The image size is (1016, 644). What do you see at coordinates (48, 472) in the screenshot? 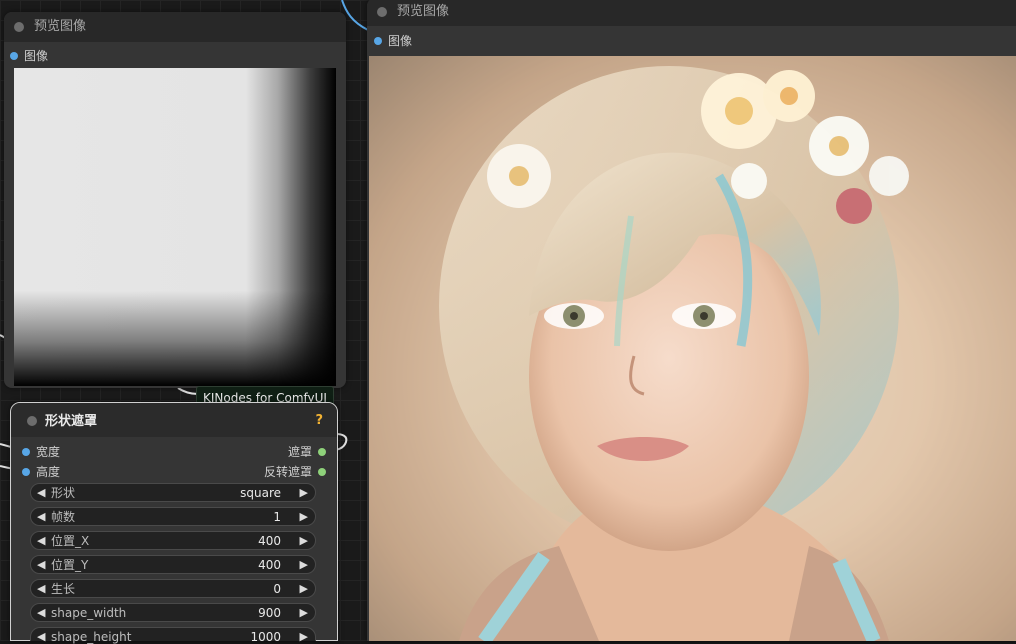
I see `input-label-height: 高度` at bounding box center [48, 472].